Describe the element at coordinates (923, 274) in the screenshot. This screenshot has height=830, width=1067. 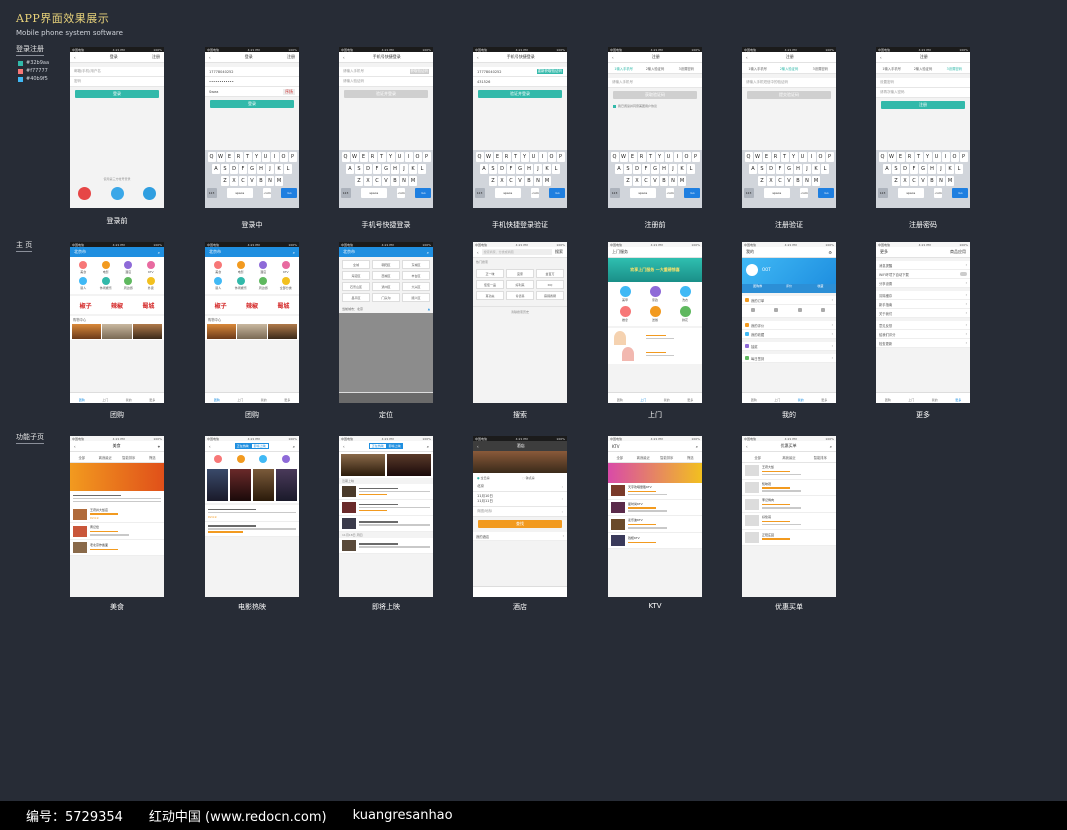
I see `settings-row: WiFi环境下自动下载` at that location.